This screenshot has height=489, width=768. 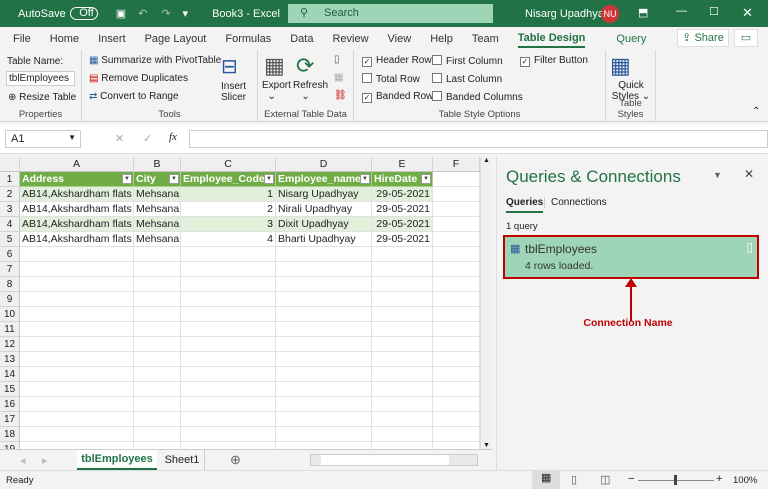 I want to click on checkbox: ✓, so click(x=367, y=62).